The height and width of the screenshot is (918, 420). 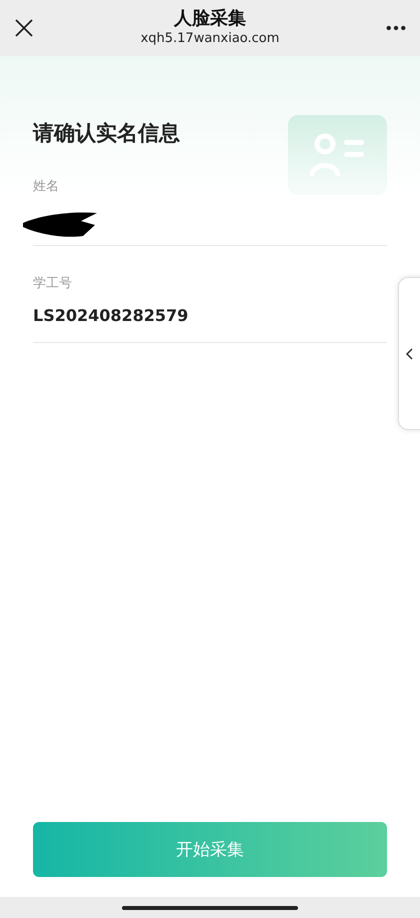 What do you see at coordinates (210, 908) in the screenshot?
I see `home-indicator` at bounding box center [210, 908].